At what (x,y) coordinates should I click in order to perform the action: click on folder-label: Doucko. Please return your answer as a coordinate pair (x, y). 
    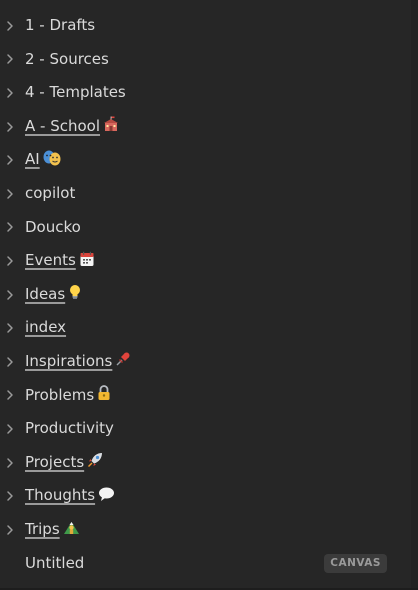
    Looking at the image, I should click on (53, 226).